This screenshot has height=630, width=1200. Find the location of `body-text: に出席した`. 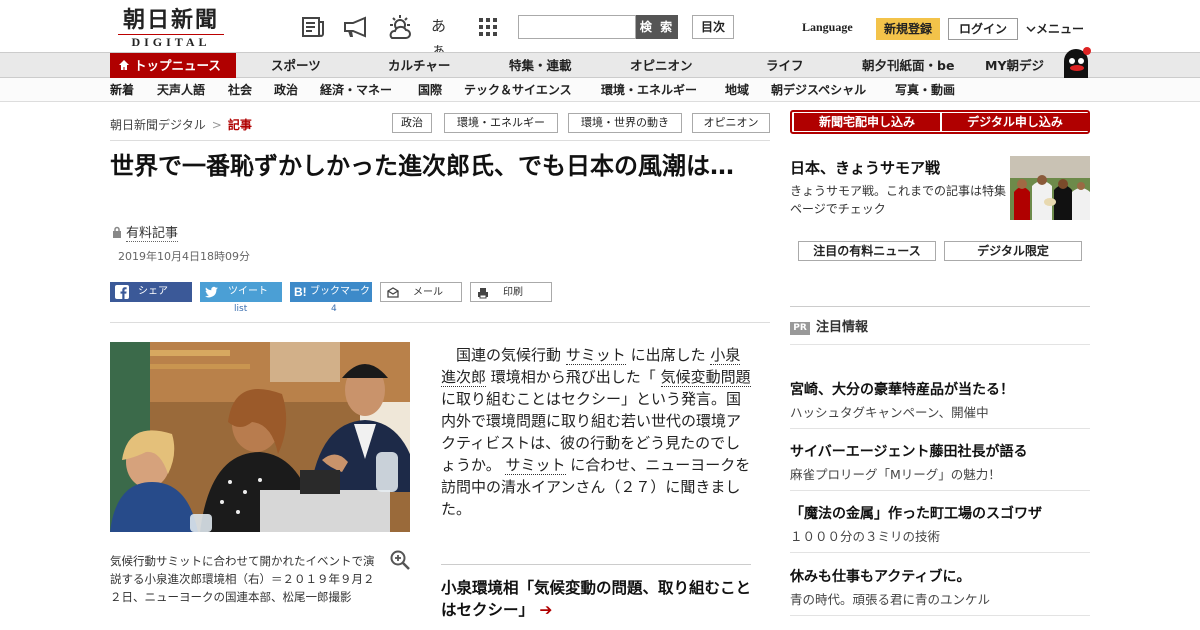

body-text: に出席した is located at coordinates (668, 355).